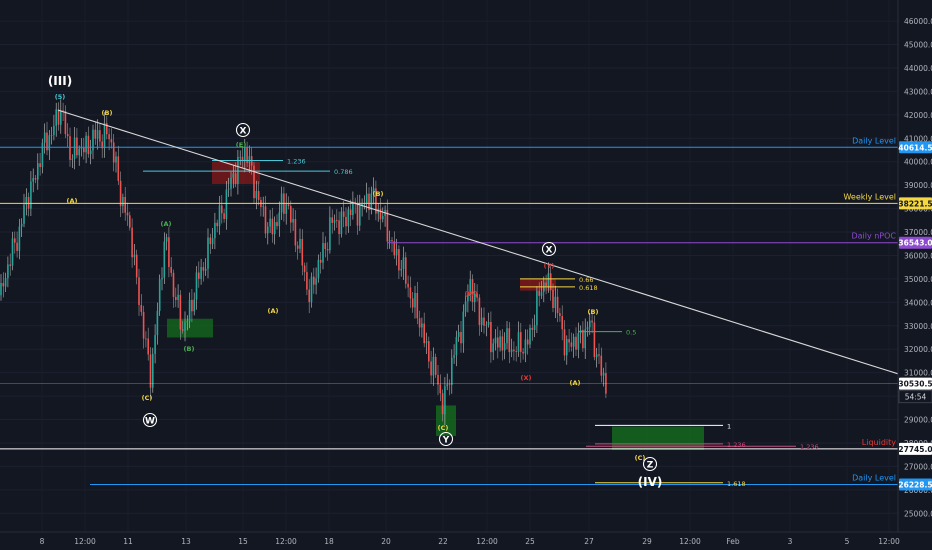 This screenshot has height=550, width=932. Describe the element at coordinates (85, 541) in the screenshot. I see `x-tick-label: 12:00` at that location.